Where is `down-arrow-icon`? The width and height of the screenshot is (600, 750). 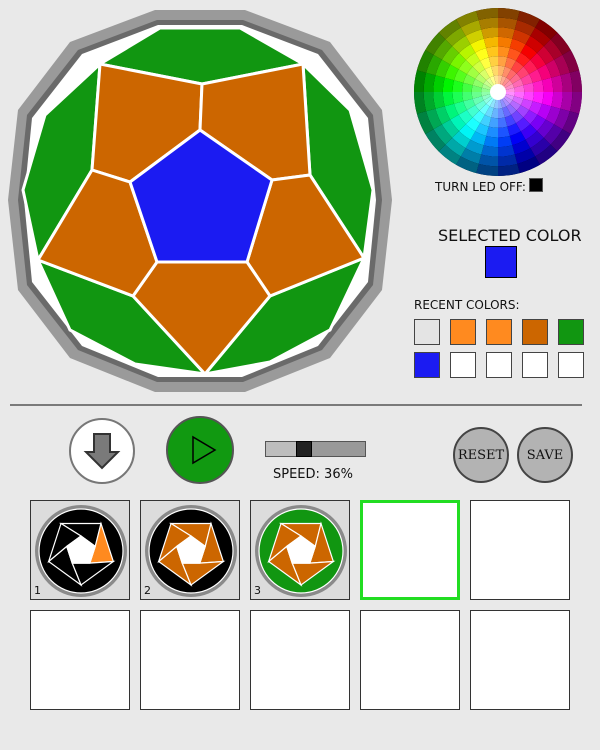 down-arrow-icon is located at coordinates (102, 451).